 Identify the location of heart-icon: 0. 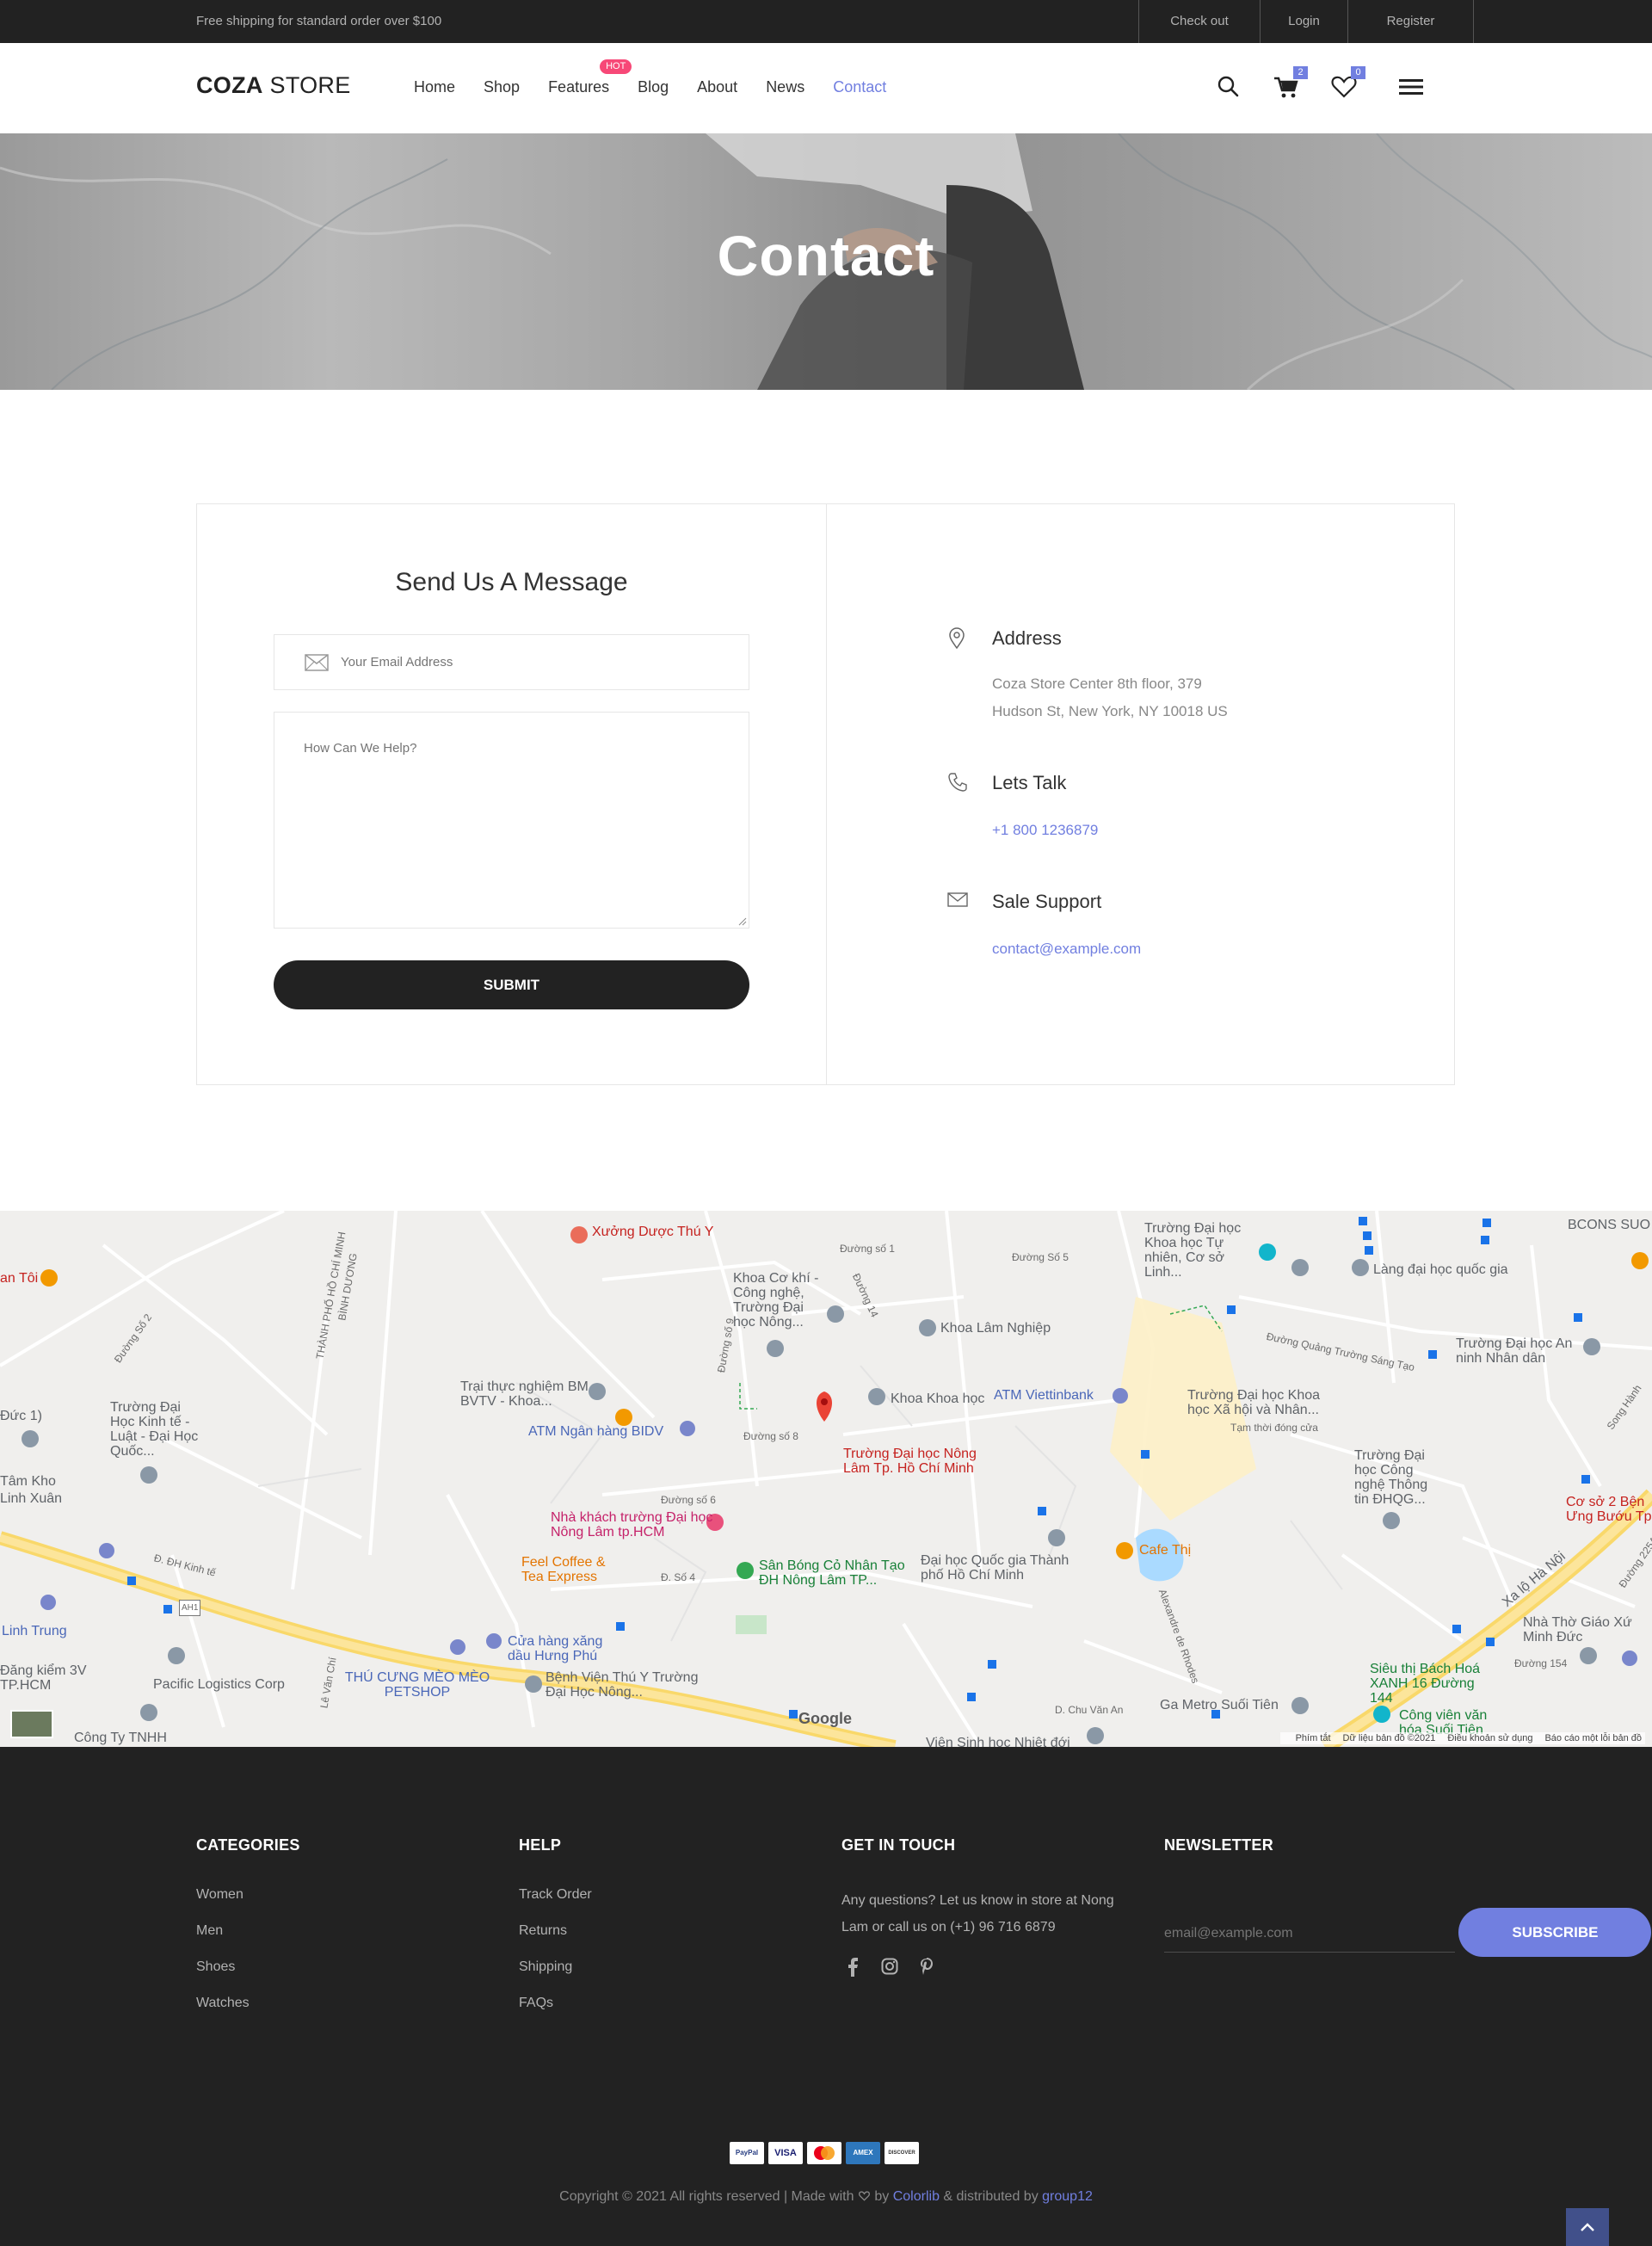
(1347, 84).